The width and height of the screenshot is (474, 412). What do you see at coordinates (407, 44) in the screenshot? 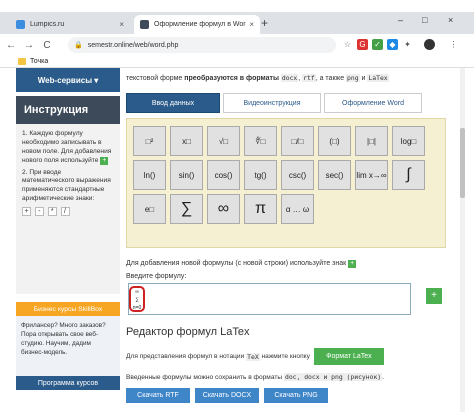
I see `puzzle-icon: ✦` at bounding box center [407, 44].